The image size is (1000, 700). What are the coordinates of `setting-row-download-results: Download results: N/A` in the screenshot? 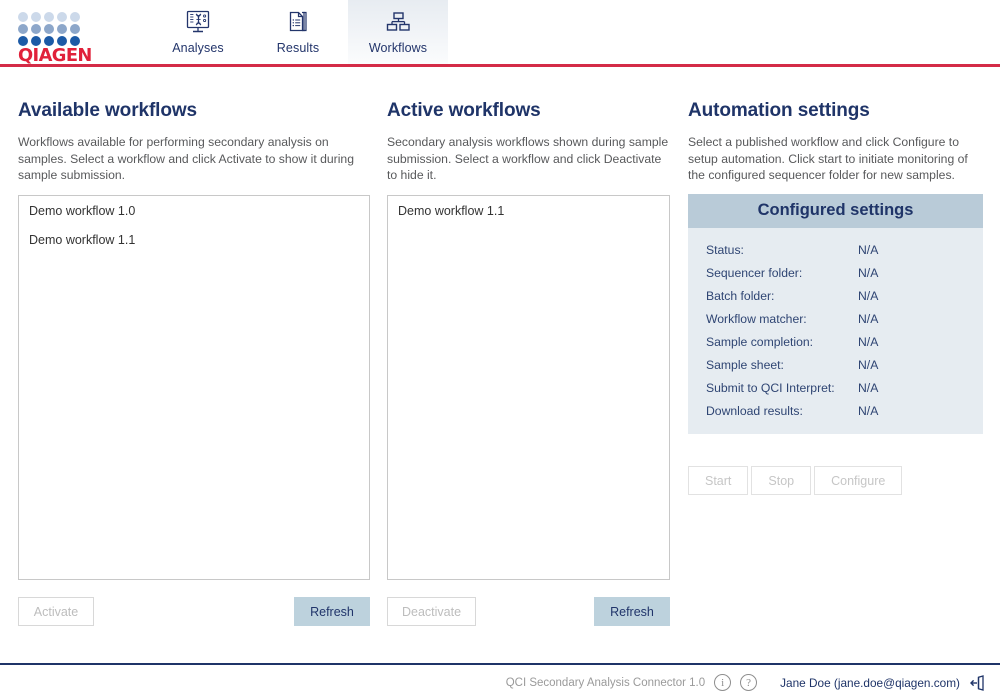 It's located at (835, 410).